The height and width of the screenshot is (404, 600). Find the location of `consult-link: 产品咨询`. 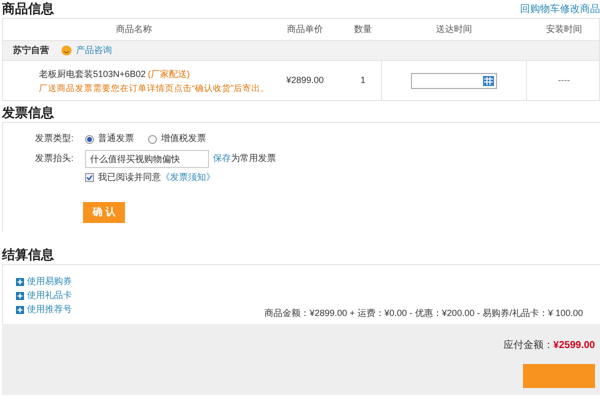

consult-link: 产品咨询 is located at coordinates (94, 51).